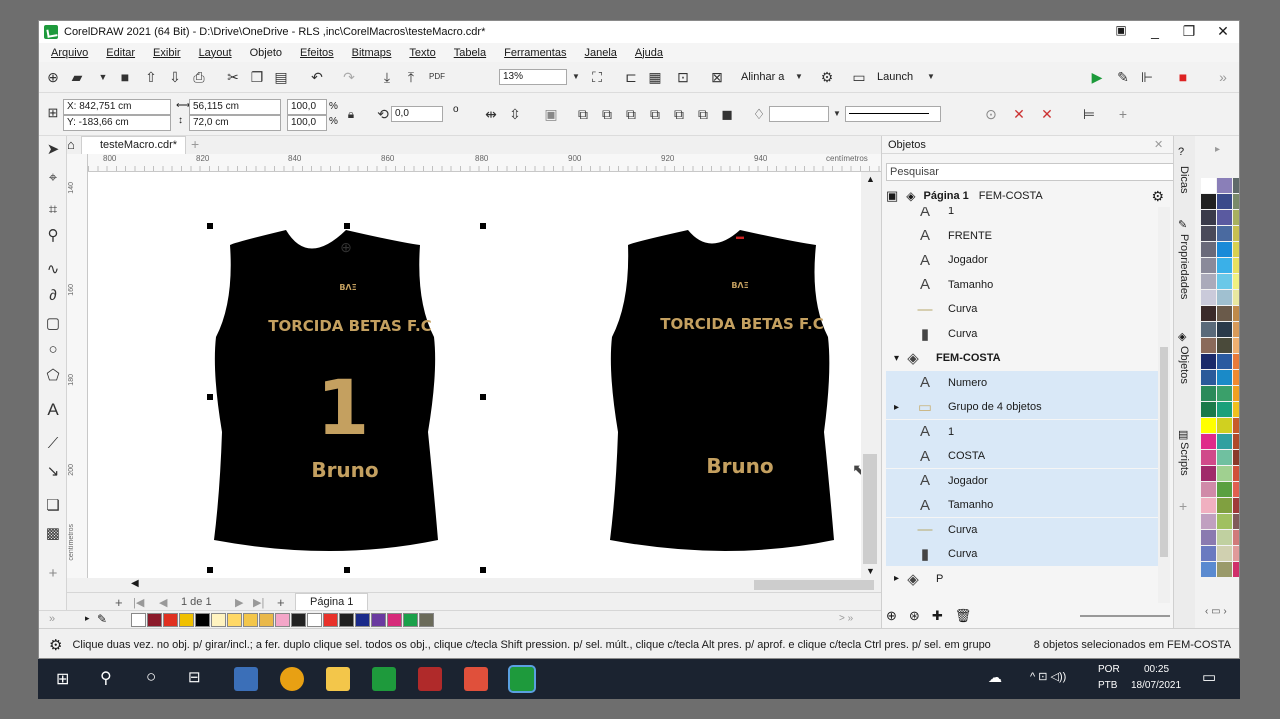 Image resolution: width=1280 pixels, height=719 pixels. Describe the element at coordinates (535, 53) in the screenshot. I see `menu-ferramentas: Ferramentas` at that location.